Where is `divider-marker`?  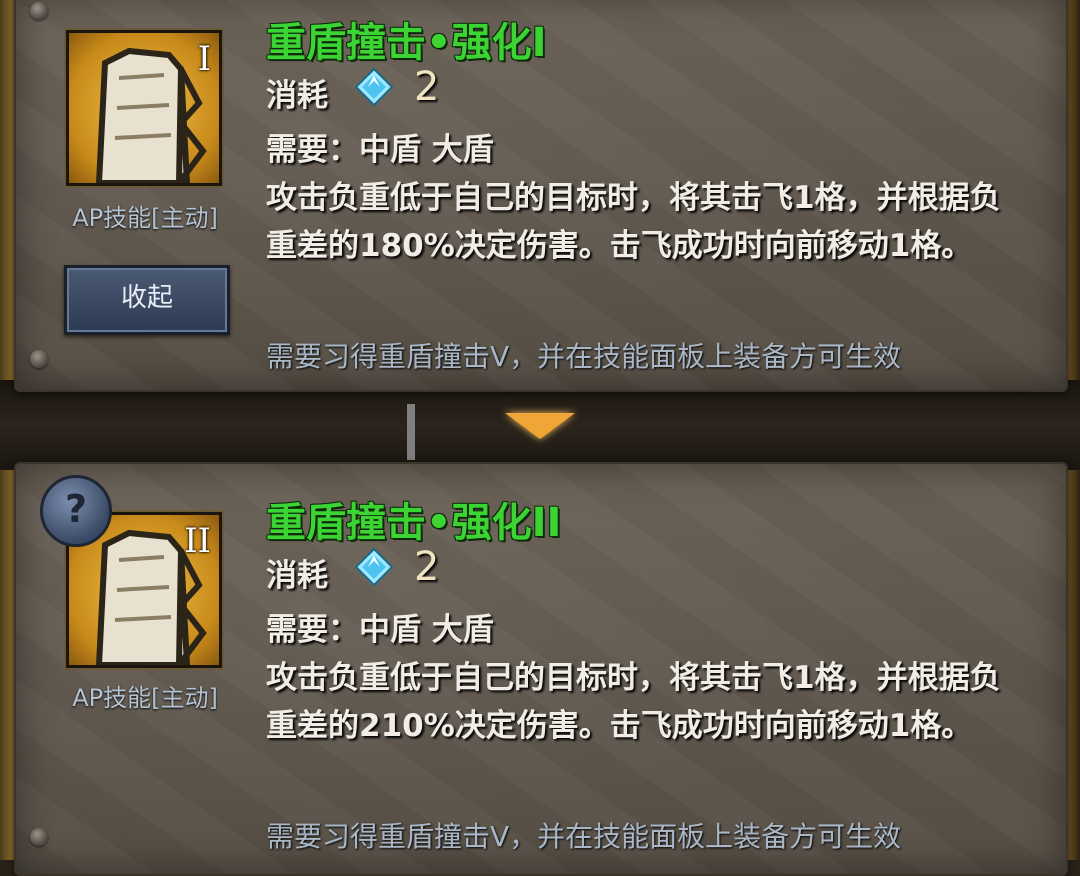 divider-marker is located at coordinates (411, 432).